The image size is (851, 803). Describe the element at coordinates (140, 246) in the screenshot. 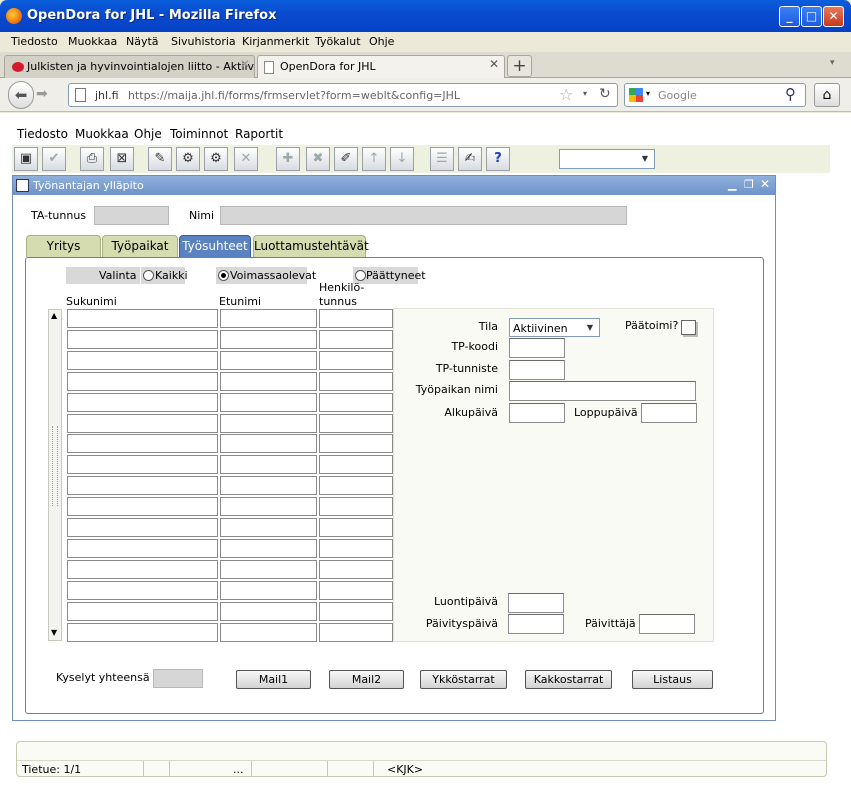

I see `tab-tyopaikat: Työpaikat` at that location.